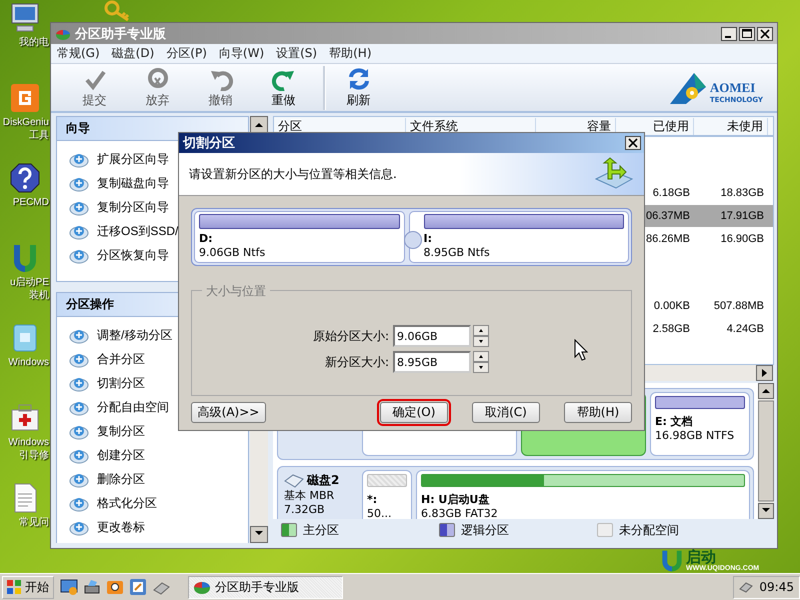  Describe the element at coordinates (668, 216) in the screenshot. I see `table-cell: 06.37MB` at that location.